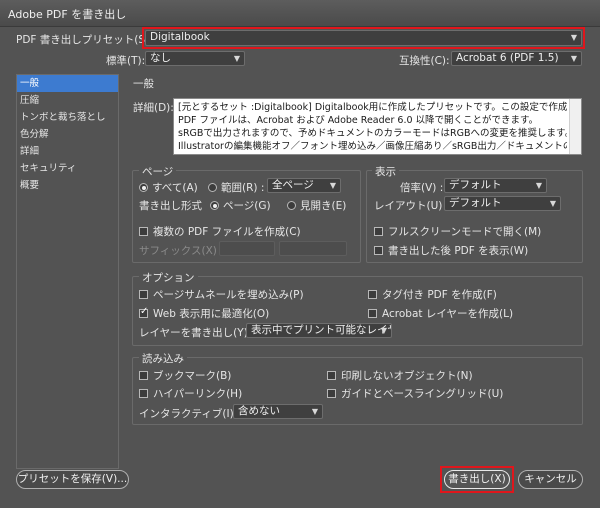  I want to click on page-group-title: ページ, so click(158, 171).